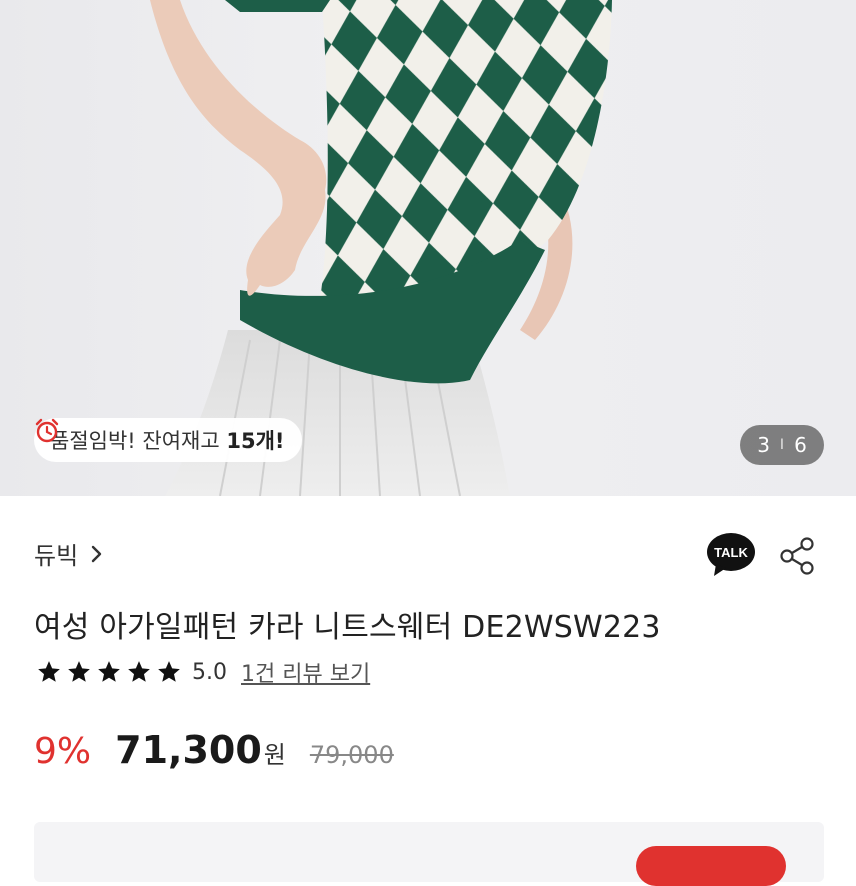  Describe the element at coordinates (274, 755) in the screenshot. I see `currency-unit: 원` at that location.